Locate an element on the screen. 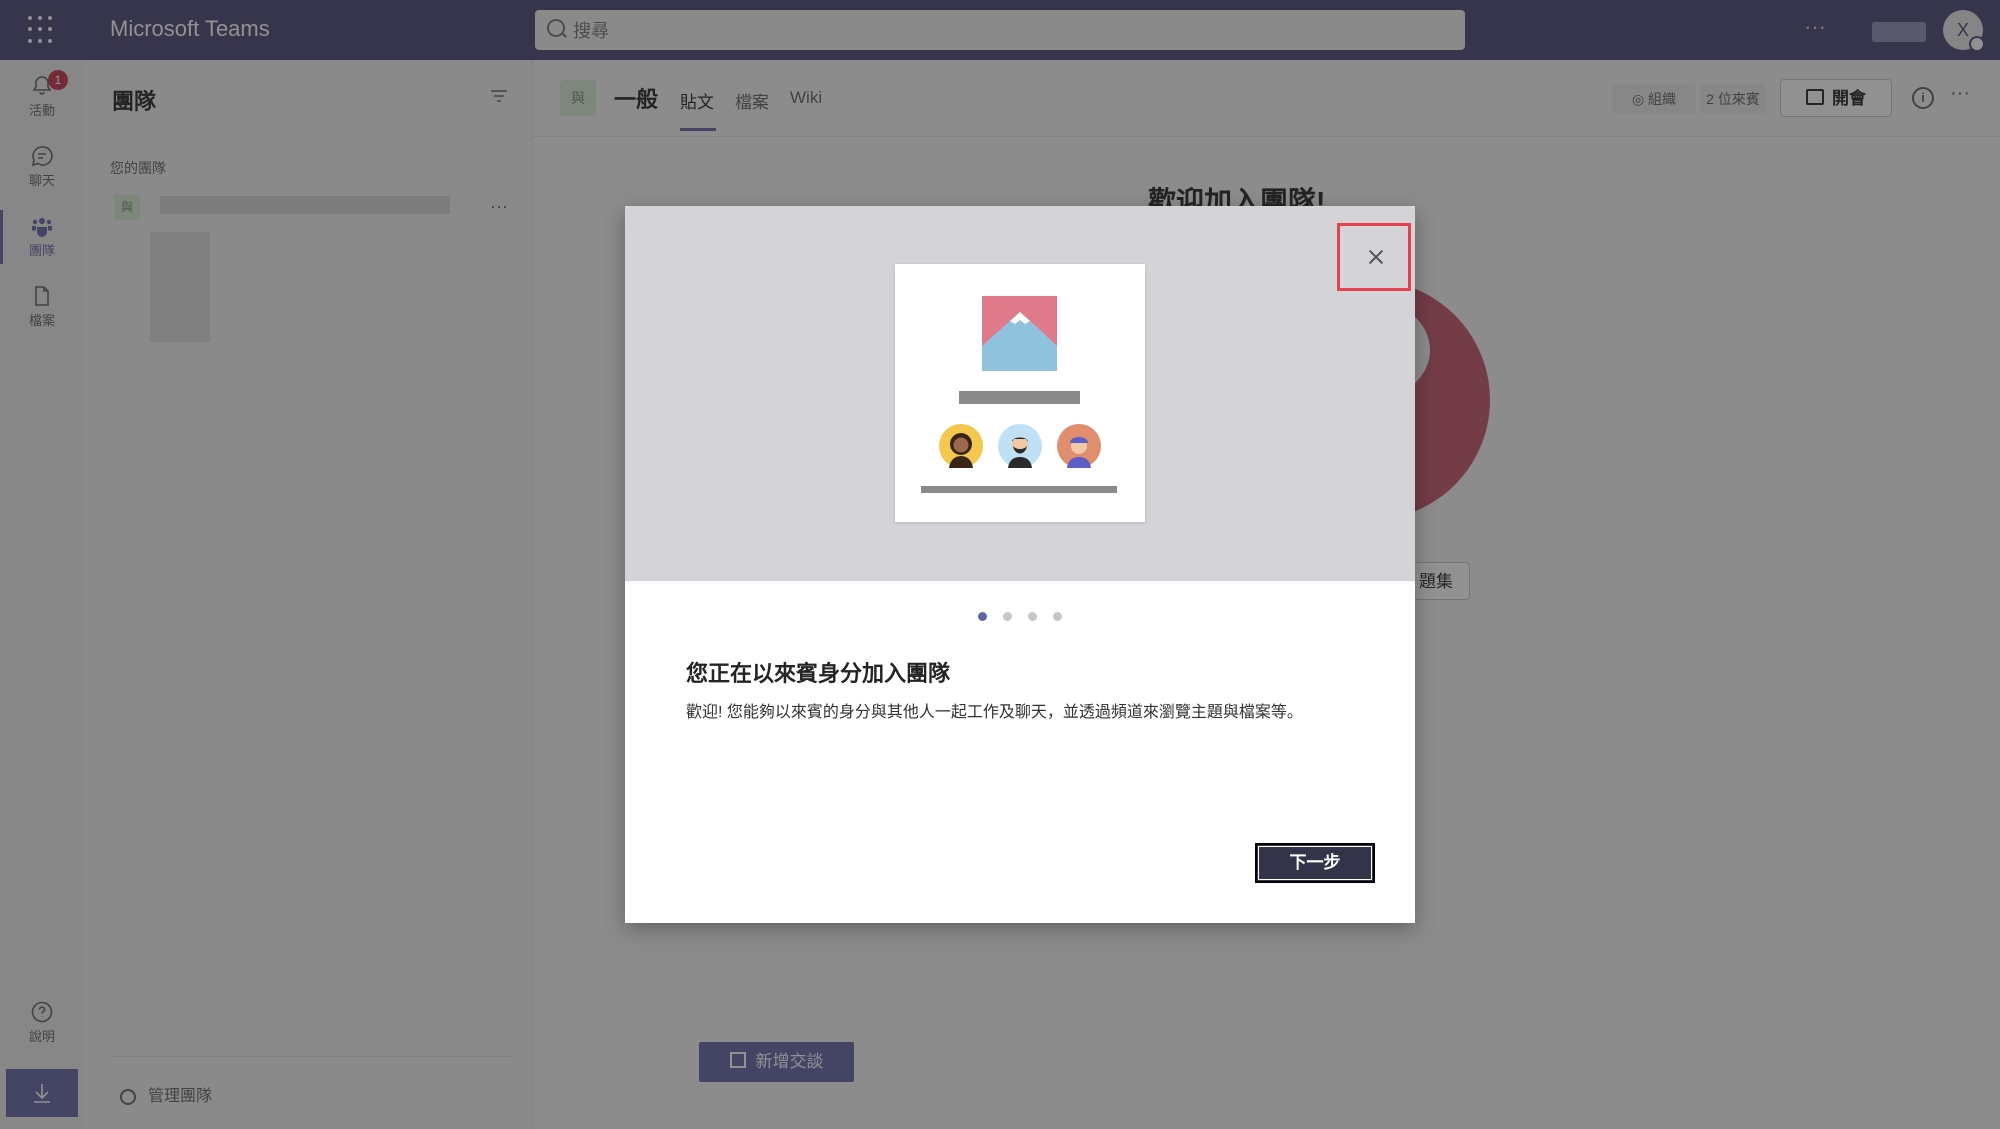 The width and height of the screenshot is (2000, 1129). close-button is located at coordinates (1374, 257).